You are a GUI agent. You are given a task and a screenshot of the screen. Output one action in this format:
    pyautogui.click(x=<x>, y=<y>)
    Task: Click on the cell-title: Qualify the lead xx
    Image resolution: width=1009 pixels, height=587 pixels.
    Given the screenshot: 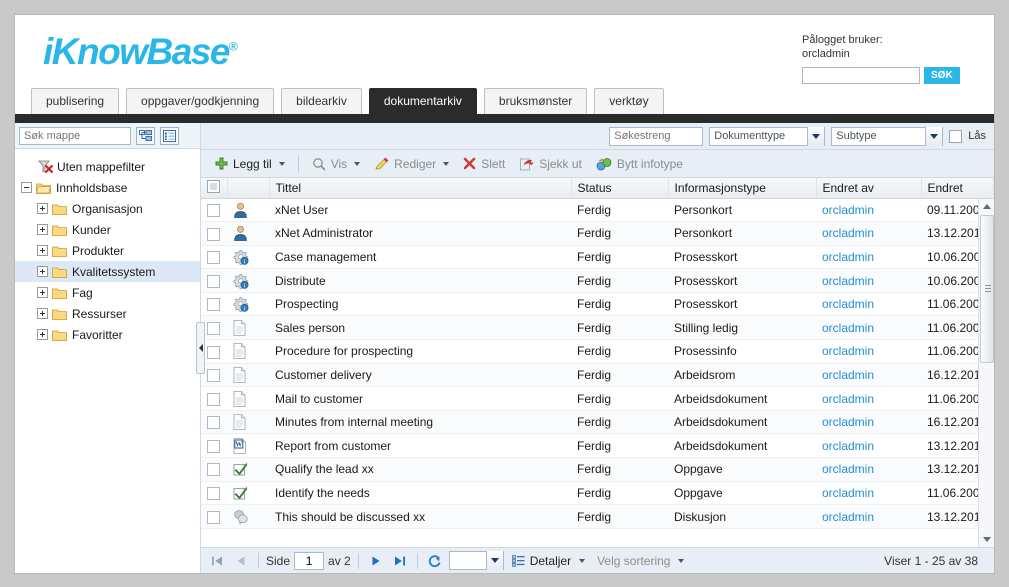 What is the action you would take?
    pyautogui.click(x=420, y=469)
    